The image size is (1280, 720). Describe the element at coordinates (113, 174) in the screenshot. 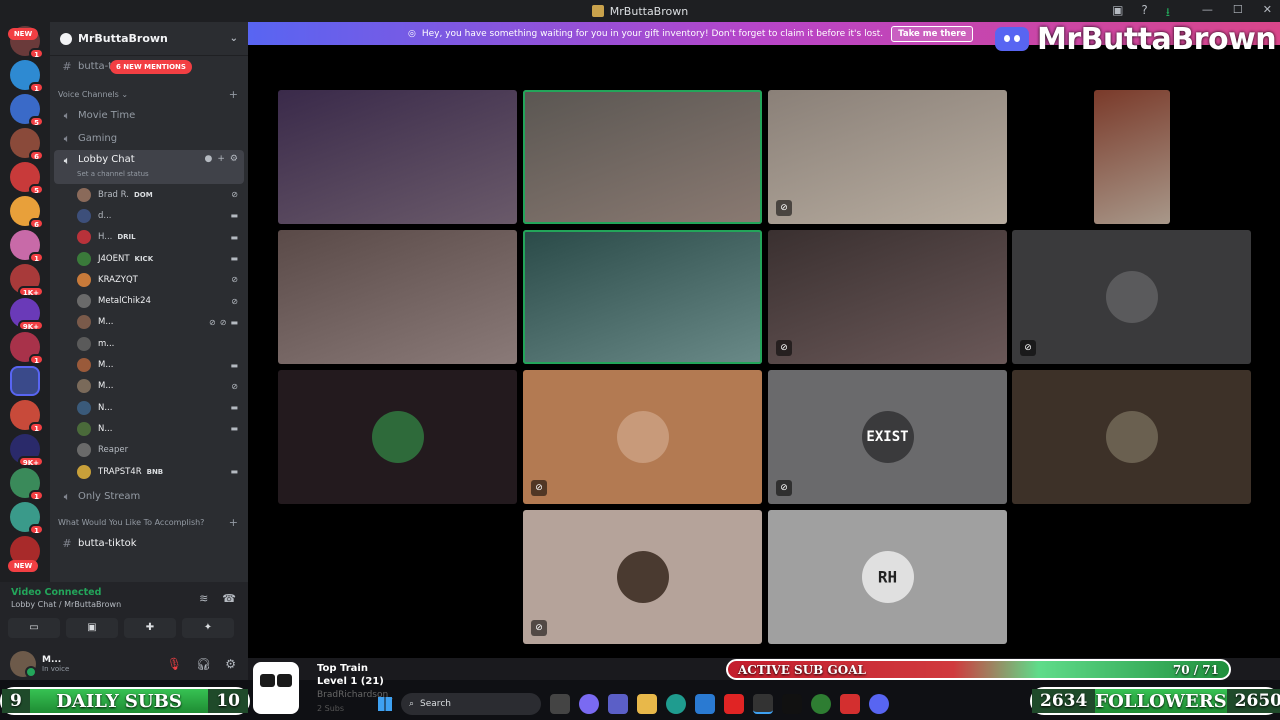

I see `channel-status: Set a channel status` at that location.